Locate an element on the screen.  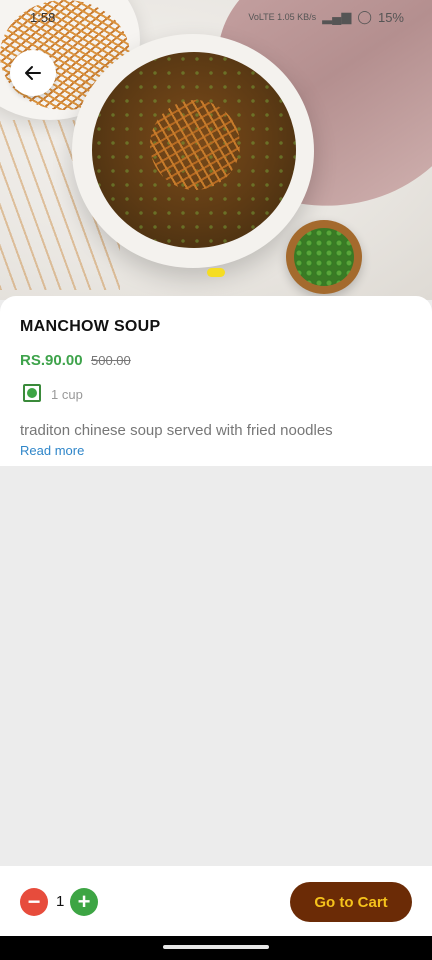
bottom-action-bar: − 1 + Go to Cart is located at coordinates (216, 901).